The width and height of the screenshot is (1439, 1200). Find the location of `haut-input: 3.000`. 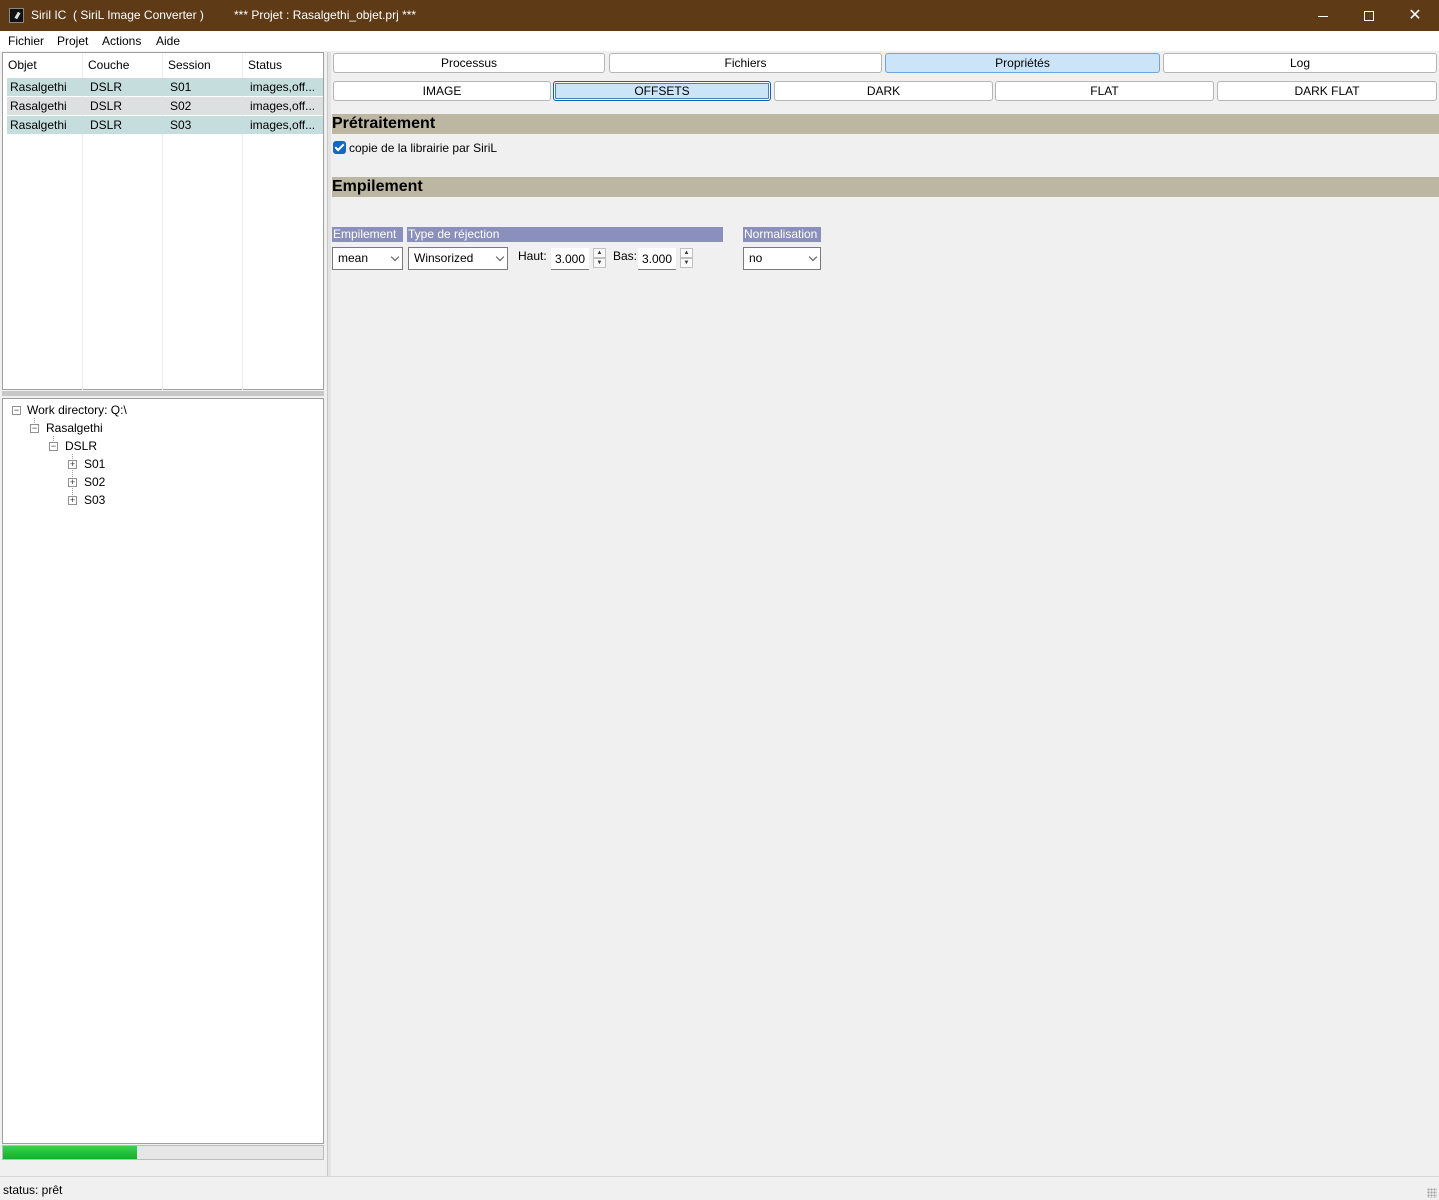

haut-input: 3.000 is located at coordinates (570, 259).